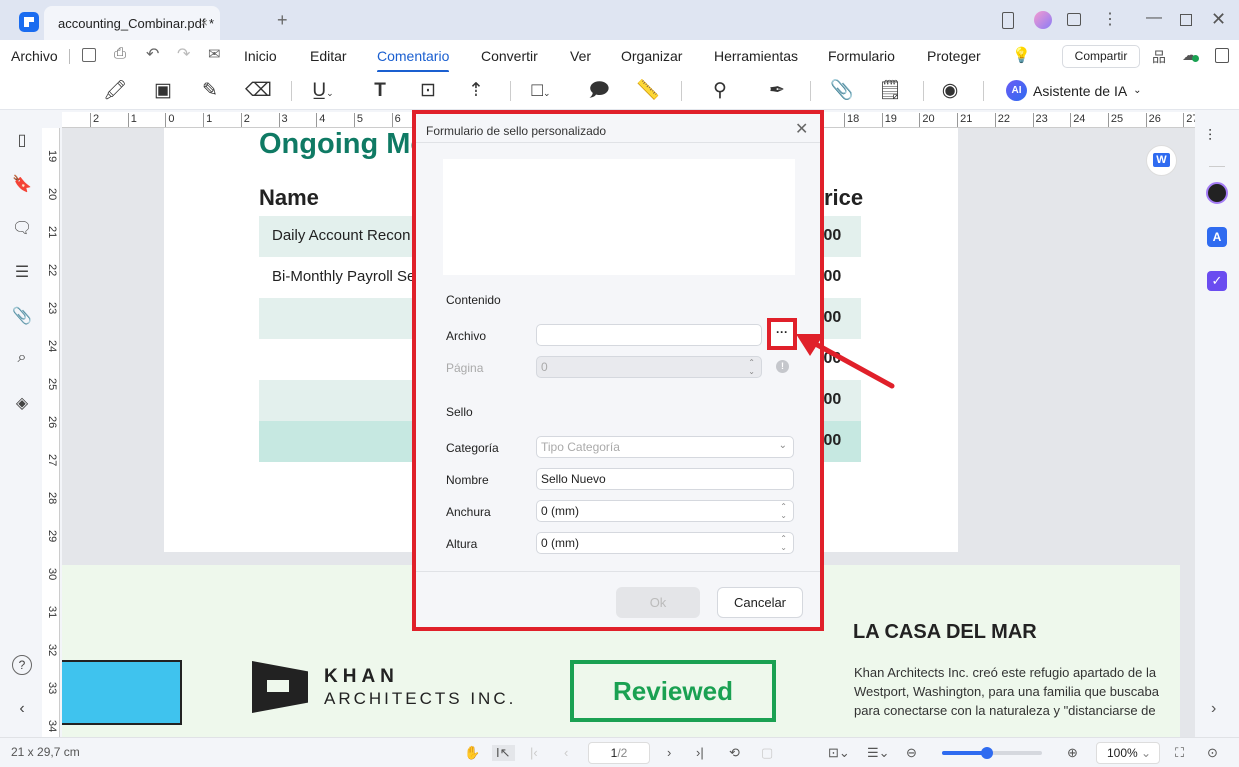 Image resolution: width=1239 pixels, height=767 pixels. I want to click on menu-comentario: Comentario, so click(413, 60).